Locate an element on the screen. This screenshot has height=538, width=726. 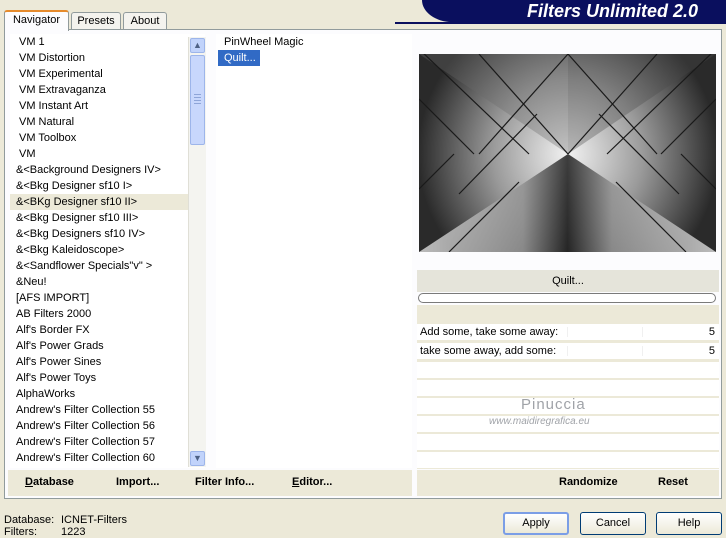
category-item: &<Sandflower Specials"v" > is located at coordinates (107, 266).